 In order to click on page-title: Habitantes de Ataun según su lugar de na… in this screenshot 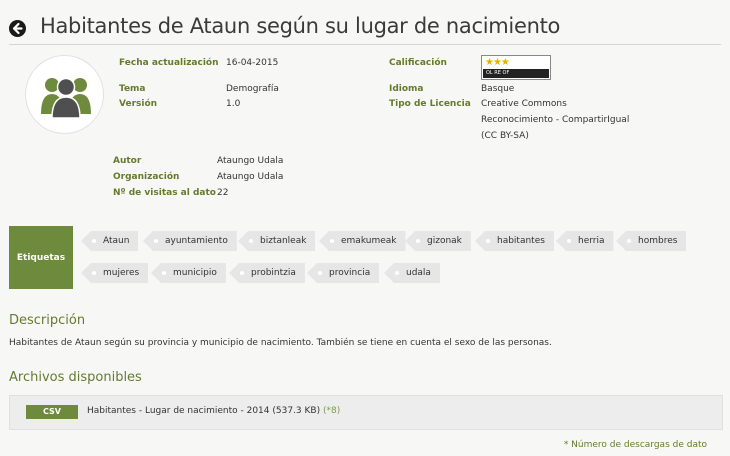, I will do `click(300, 26)`.